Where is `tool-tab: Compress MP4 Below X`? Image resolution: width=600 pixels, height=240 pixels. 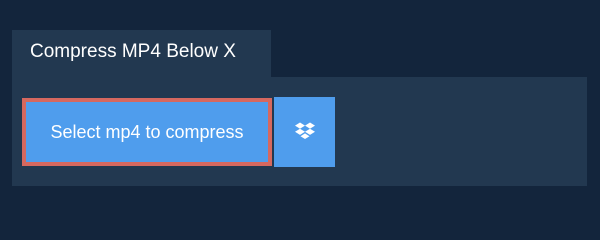 tool-tab: Compress MP4 Below X is located at coordinates (141, 53).